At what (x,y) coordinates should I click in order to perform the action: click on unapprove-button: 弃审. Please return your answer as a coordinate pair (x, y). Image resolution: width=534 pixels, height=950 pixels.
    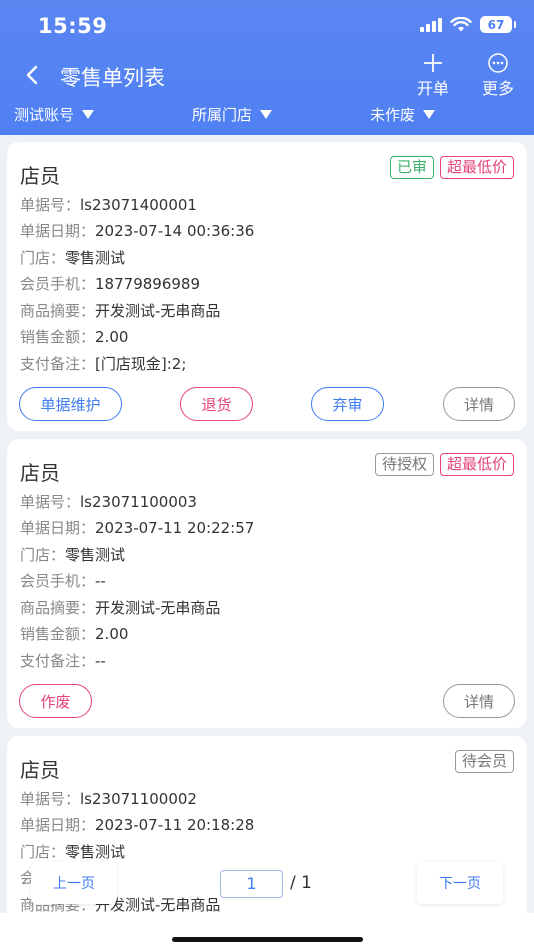
    Looking at the image, I should click on (347, 404).